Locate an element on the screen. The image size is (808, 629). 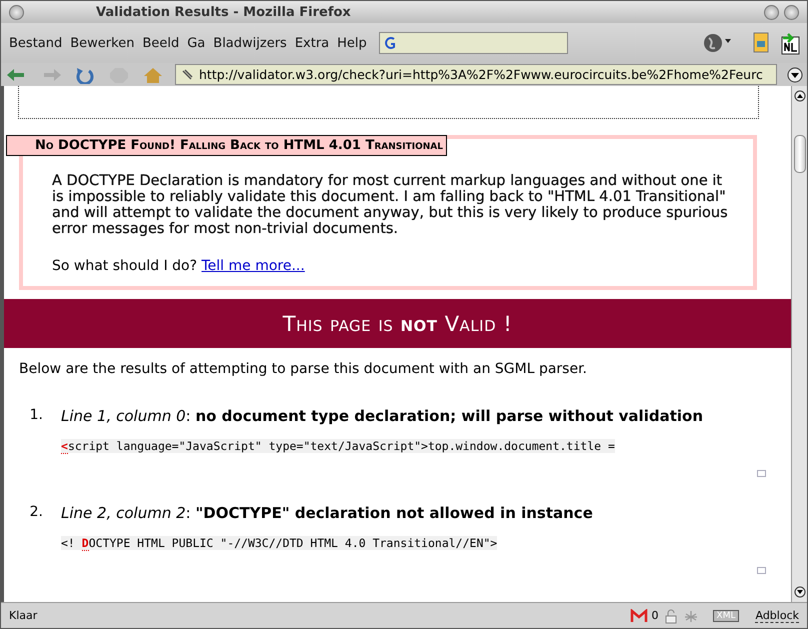
mail-count: 0 is located at coordinates (655, 615).